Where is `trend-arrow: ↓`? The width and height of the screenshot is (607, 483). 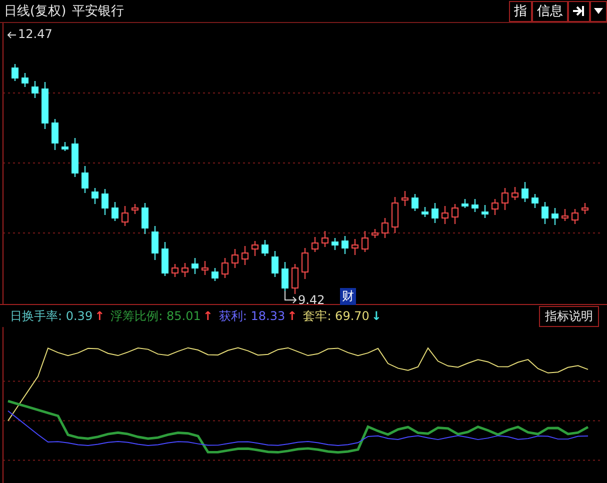 trend-arrow: ↓ is located at coordinates (376, 316).